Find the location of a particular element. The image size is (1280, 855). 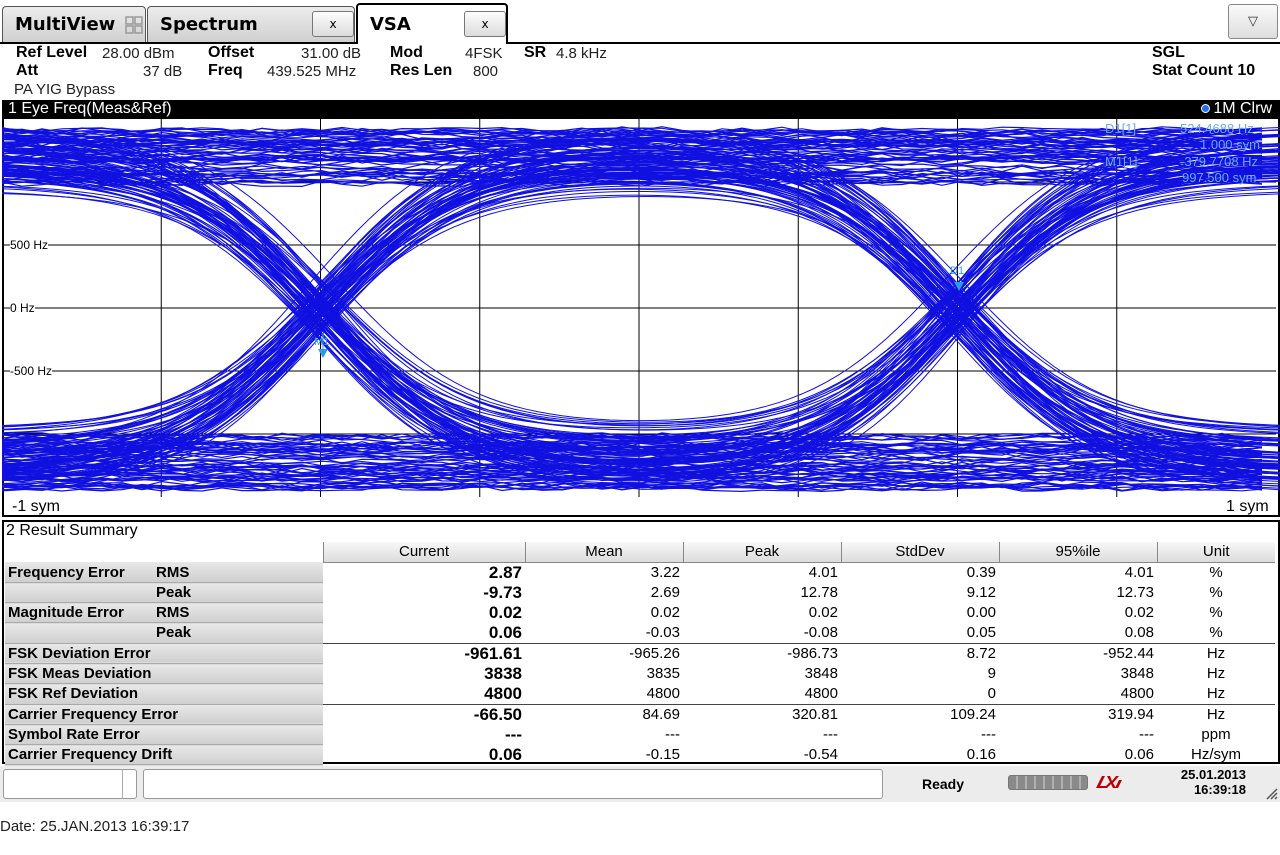

marker-m1-icon is located at coordinates (323, 353).